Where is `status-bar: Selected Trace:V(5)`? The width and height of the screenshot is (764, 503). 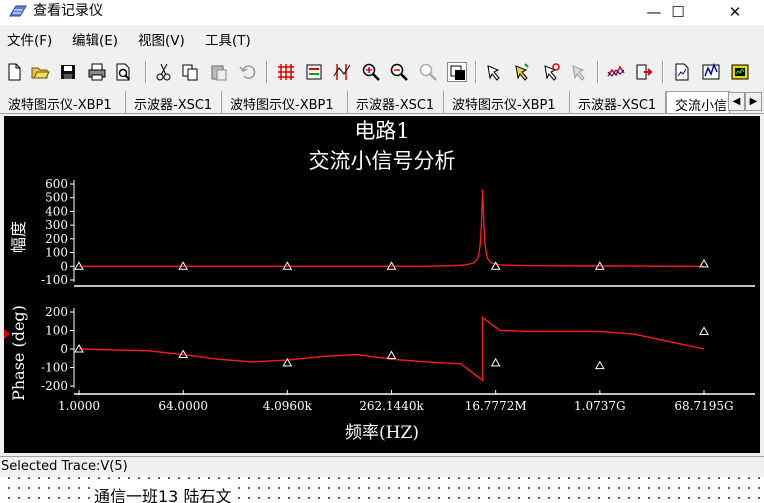
status-bar: Selected Trace:V(5) is located at coordinates (382, 466).